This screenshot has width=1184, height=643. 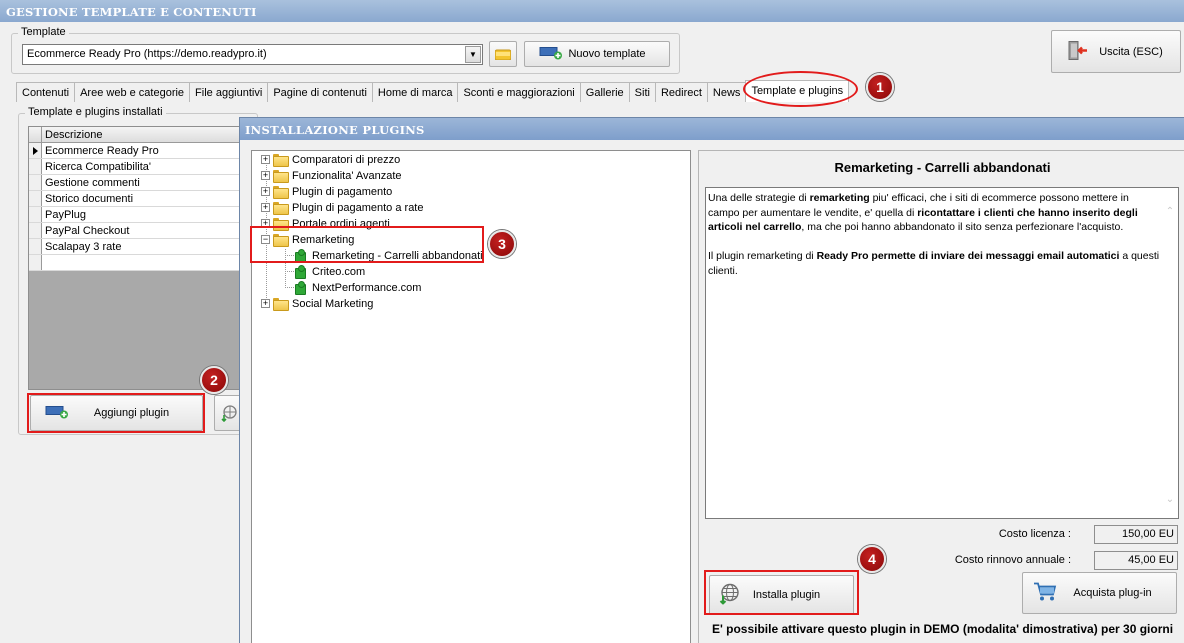 I want to click on table-row: Ricerca Compatibilita', so click(x=135, y=167).